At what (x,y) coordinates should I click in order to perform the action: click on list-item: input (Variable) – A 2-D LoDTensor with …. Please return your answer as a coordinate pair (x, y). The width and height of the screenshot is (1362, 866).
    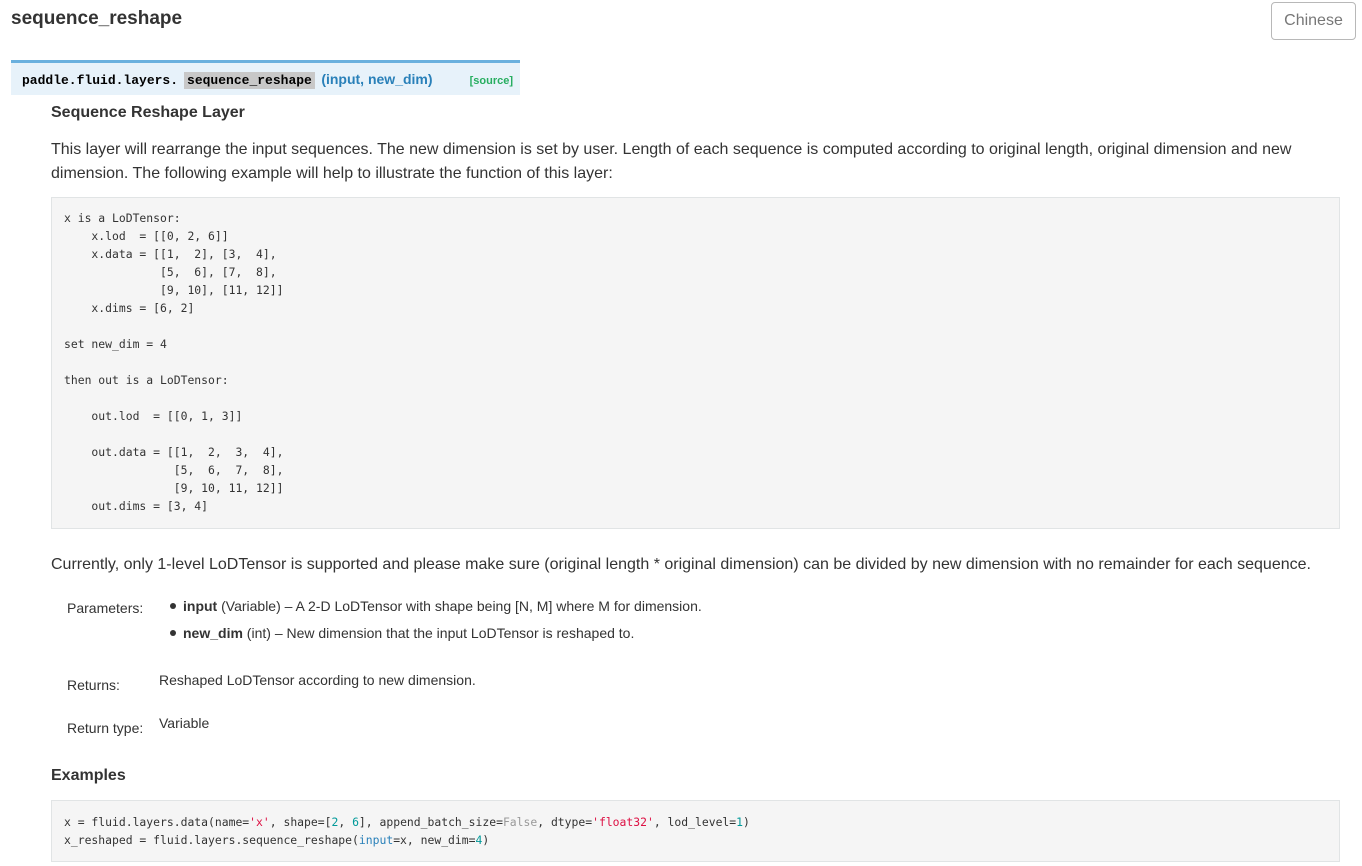
    Looking at the image, I should click on (434, 610).